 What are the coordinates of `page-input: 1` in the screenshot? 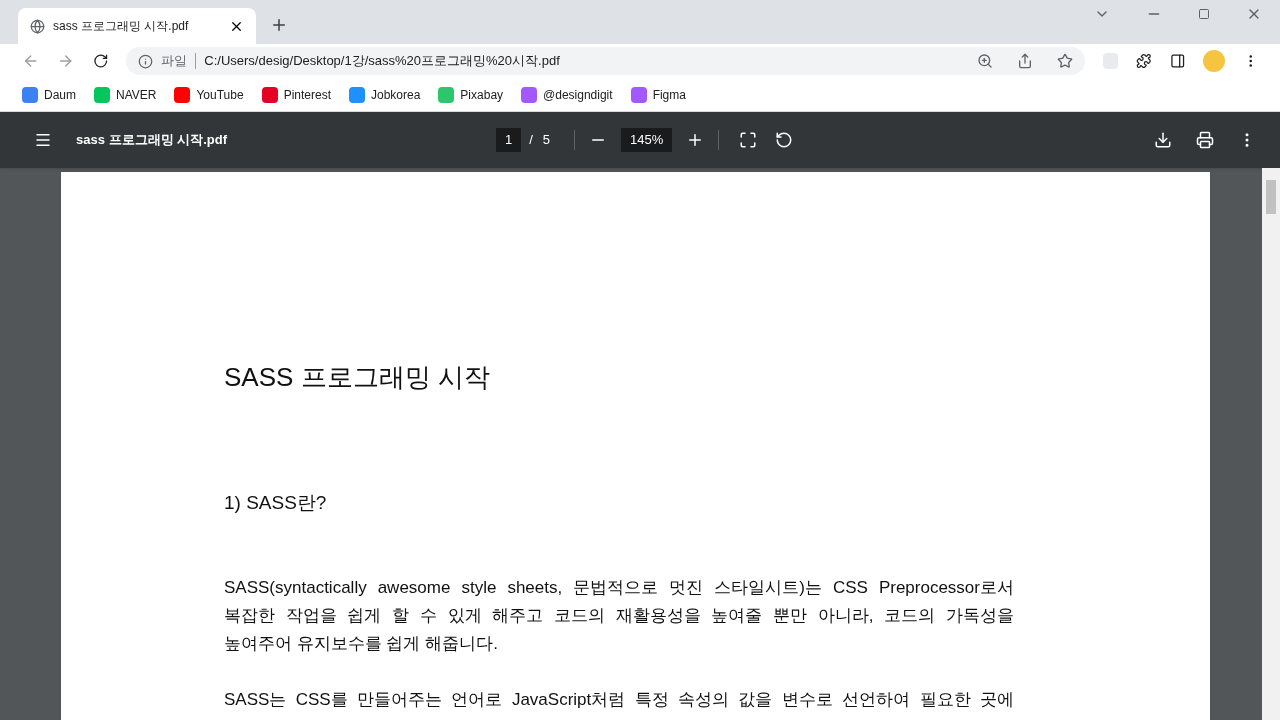 It's located at (509, 140).